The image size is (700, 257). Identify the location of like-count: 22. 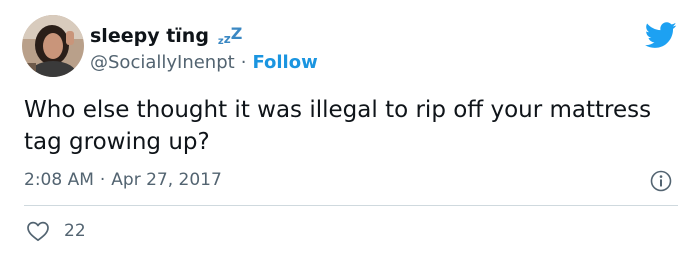
(75, 231).